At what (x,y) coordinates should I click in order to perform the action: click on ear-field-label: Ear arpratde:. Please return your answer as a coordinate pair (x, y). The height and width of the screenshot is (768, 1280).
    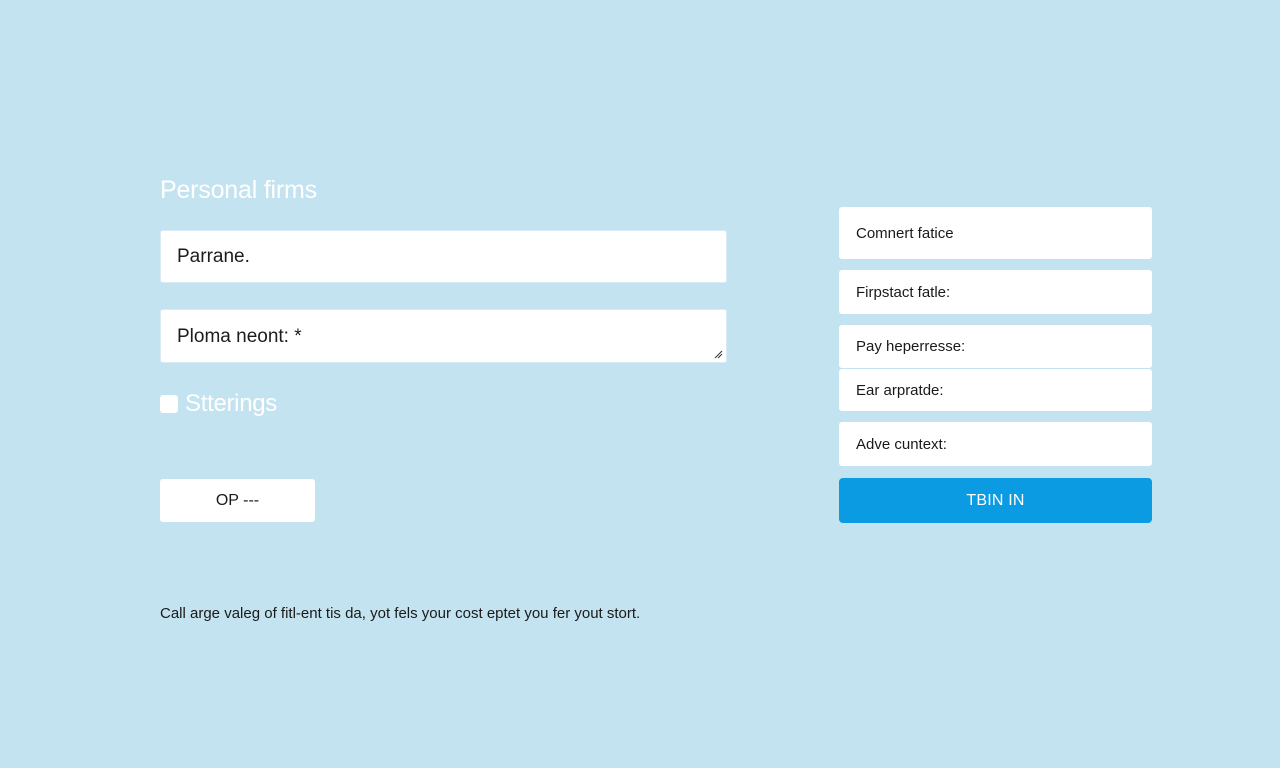
    Looking at the image, I should click on (900, 390).